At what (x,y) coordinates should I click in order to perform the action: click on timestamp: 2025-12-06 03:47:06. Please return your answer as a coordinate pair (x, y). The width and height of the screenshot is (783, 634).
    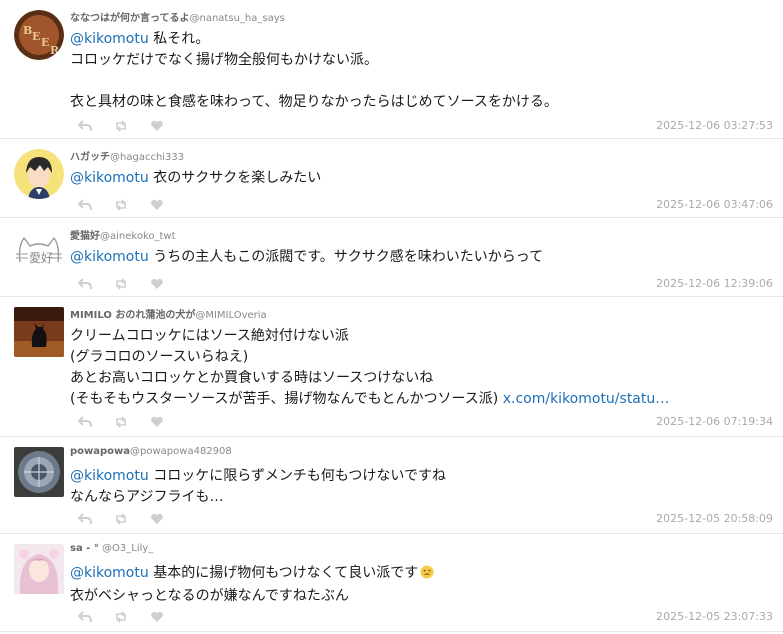
    Looking at the image, I should click on (714, 204).